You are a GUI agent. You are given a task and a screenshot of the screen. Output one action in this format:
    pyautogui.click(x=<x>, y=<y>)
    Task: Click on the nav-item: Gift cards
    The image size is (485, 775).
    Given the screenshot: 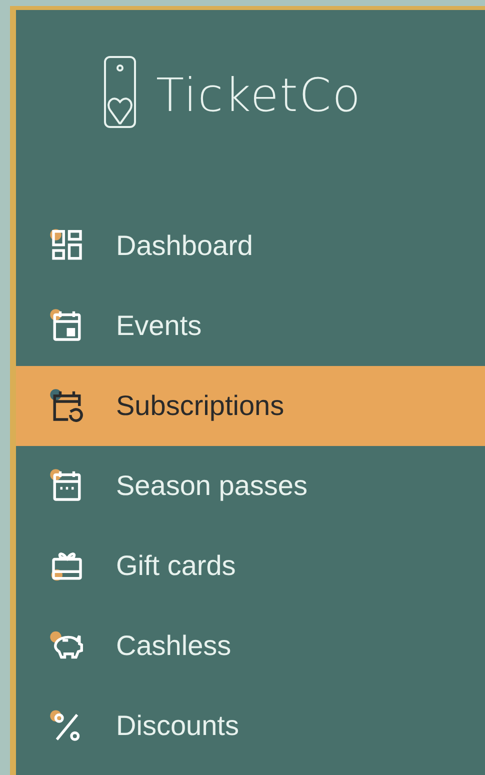 What is the action you would take?
    pyautogui.click(x=250, y=566)
    